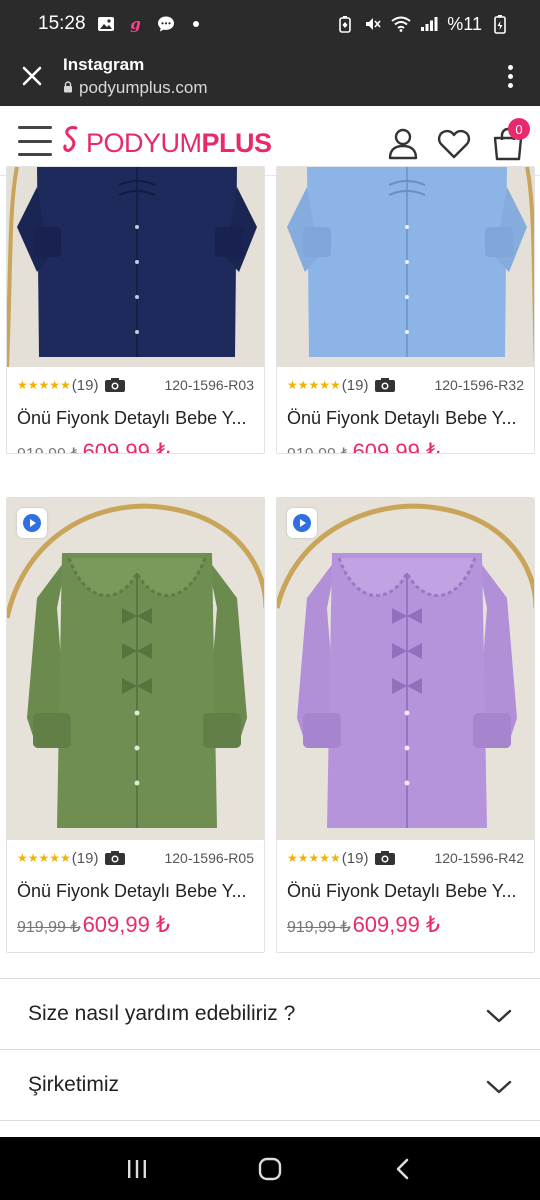 Image resolution: width=540 pixels, height=1200 pixels. Describe the element at coordinates (137, 1169) in the screenshot. I see `recent-apps-icon` at that location.